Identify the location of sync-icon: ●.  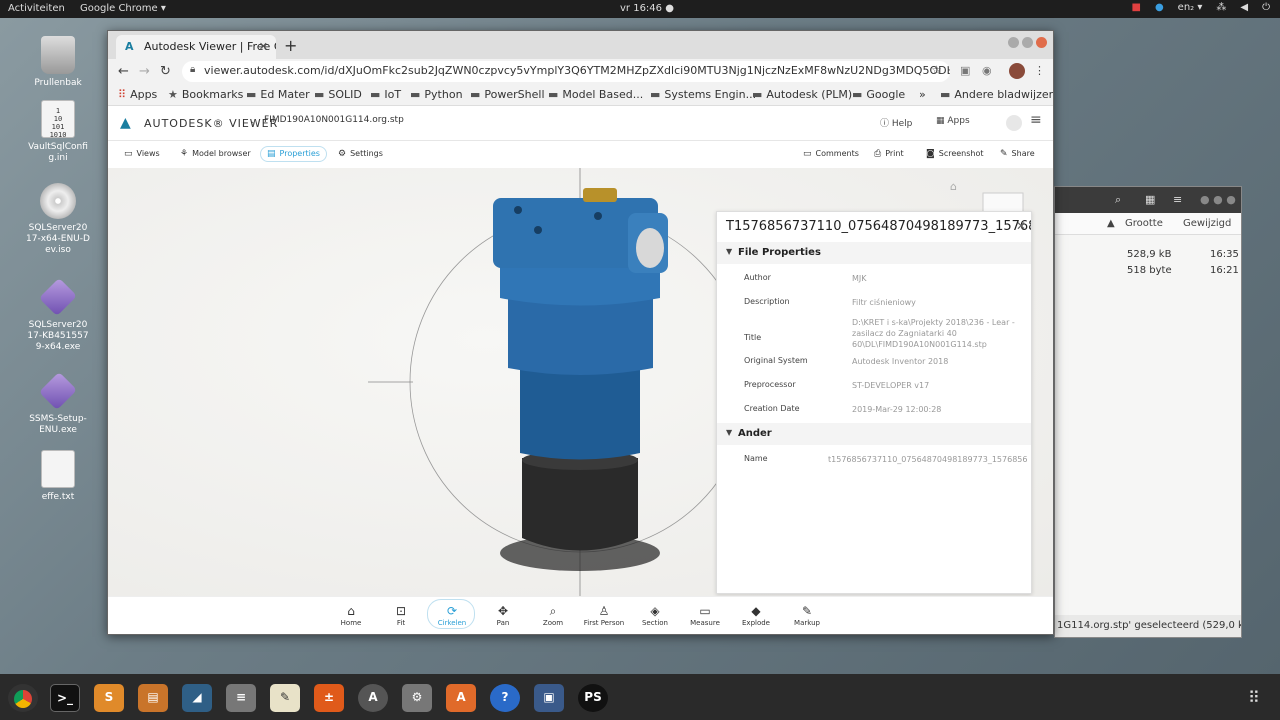
(1159, 7).